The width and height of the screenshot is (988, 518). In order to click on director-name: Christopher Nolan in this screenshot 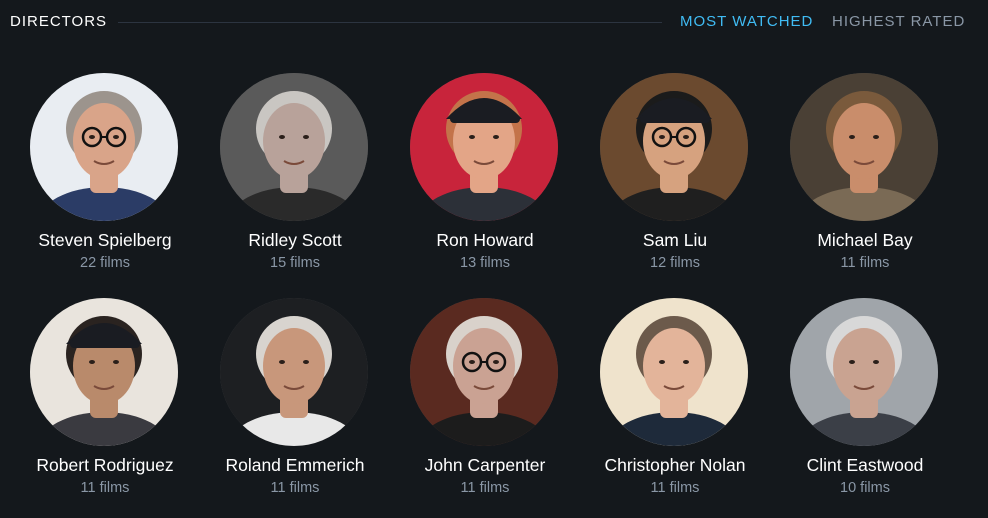, I will do `click(675, 465)`.